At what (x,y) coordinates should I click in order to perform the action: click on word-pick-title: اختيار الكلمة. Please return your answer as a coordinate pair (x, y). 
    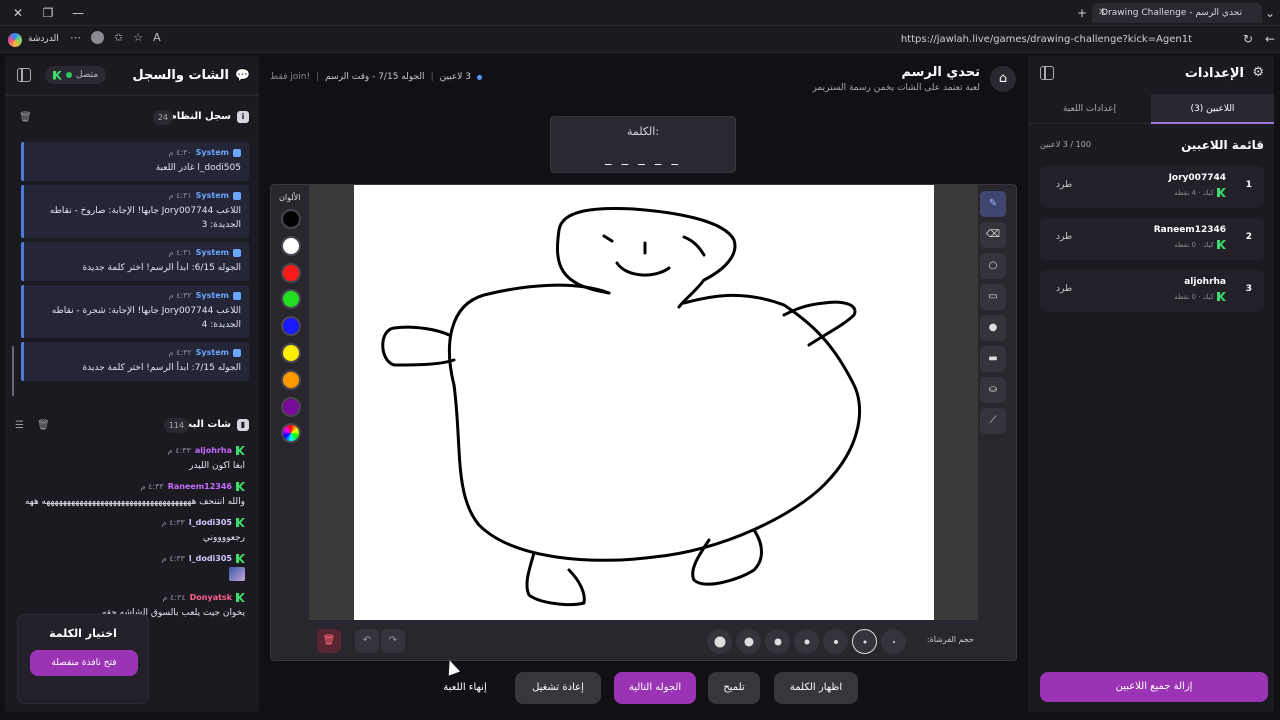
    Looking at the image, I should click on (83, 633).